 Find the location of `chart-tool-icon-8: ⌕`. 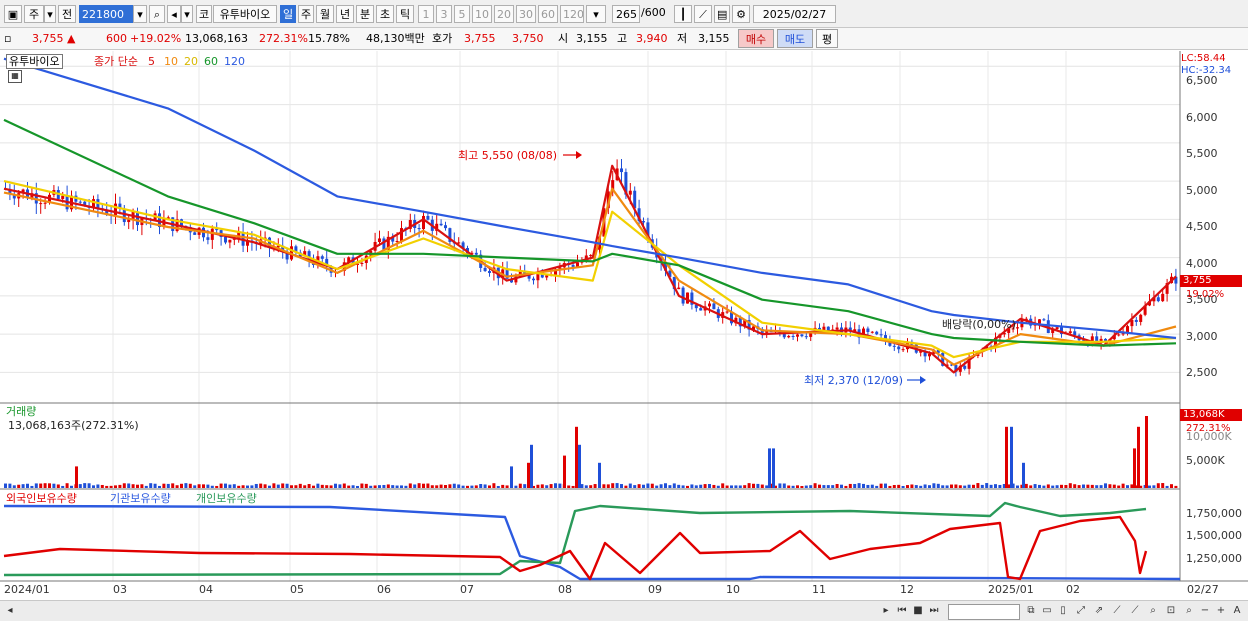

chart-tool-icon-8: ⌕ is located at coordinates (1153, 611).